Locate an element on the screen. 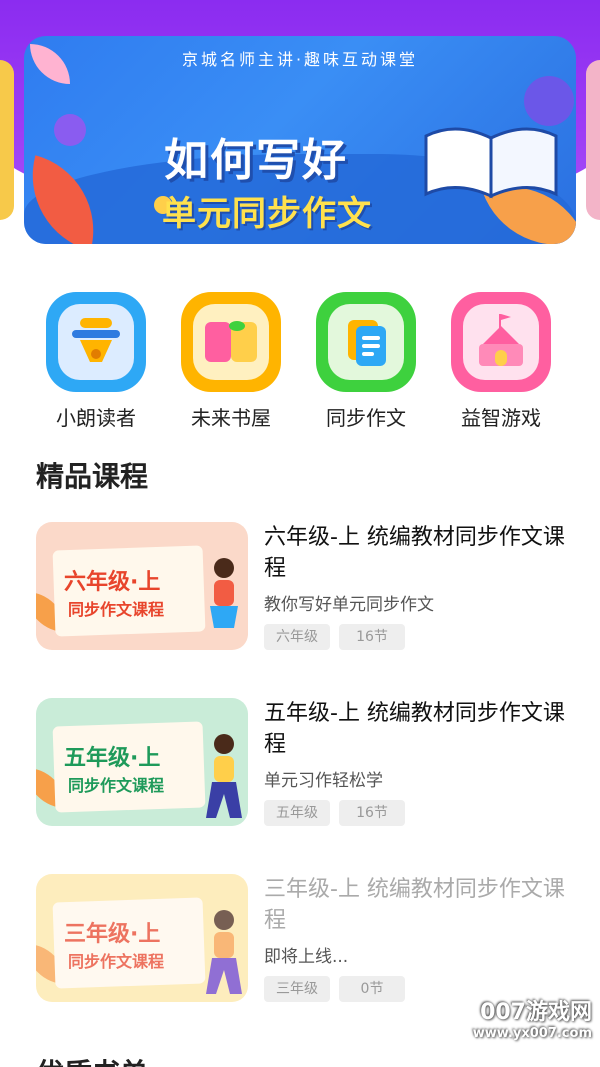 Image resolution: width=600 pixels, height=1067 pixels. grade-tag: 三年级 is located at coordinates (297, 989).